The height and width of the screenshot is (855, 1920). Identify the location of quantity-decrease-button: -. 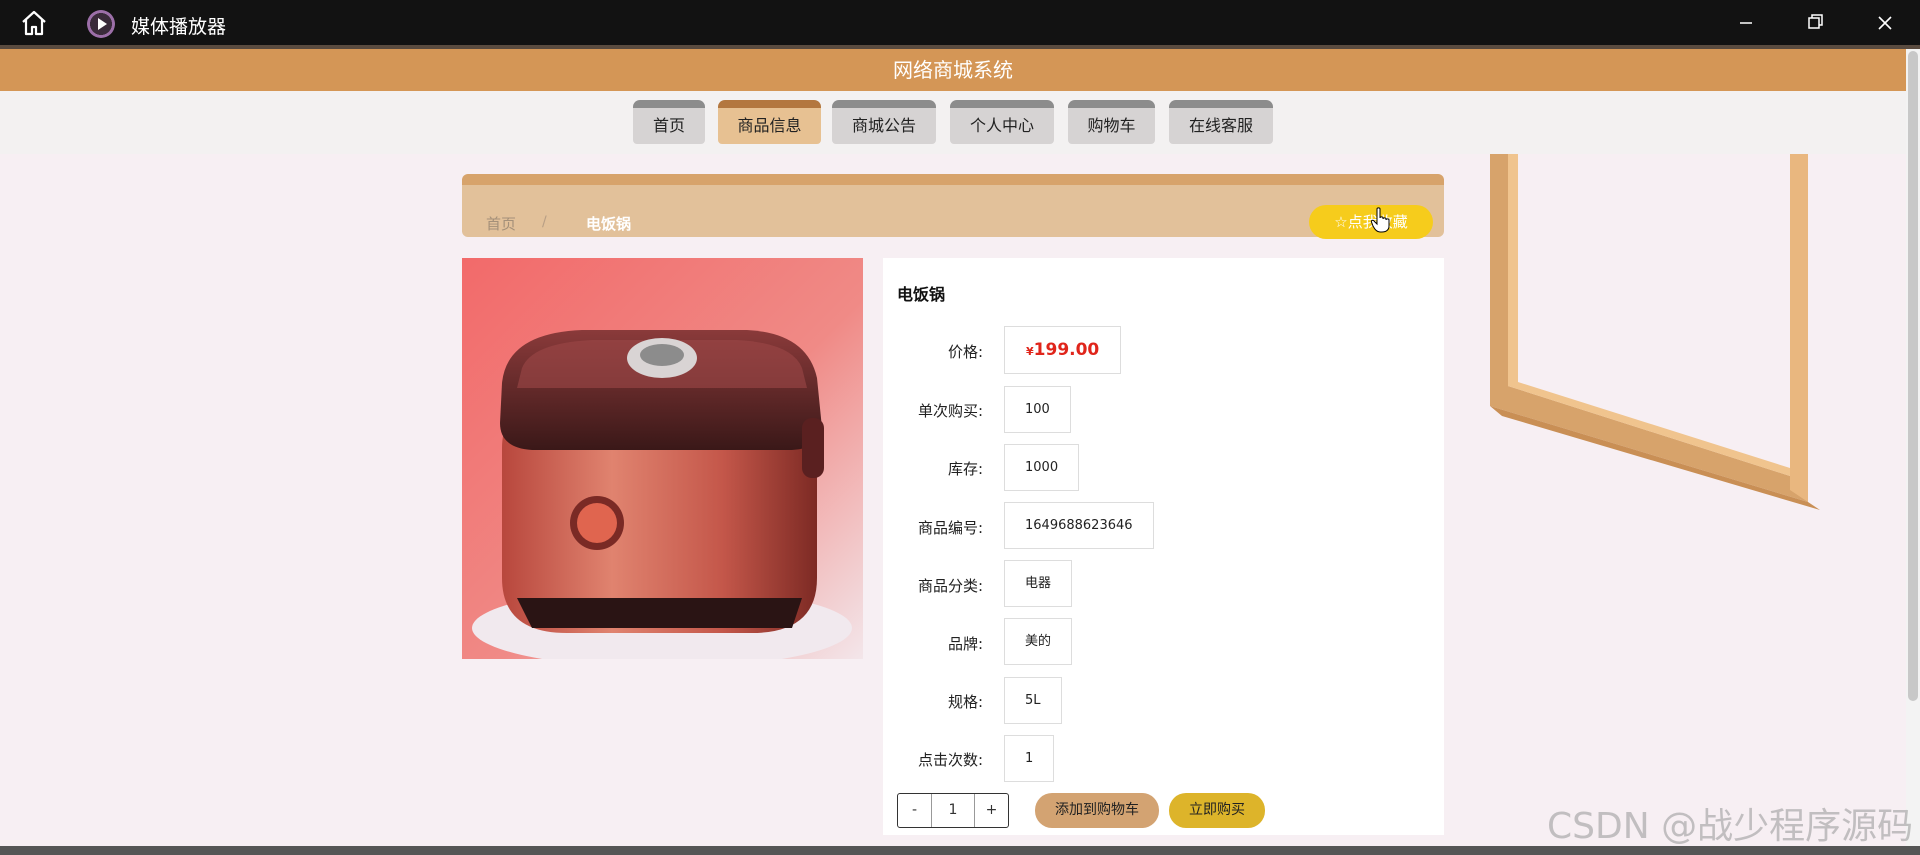
(914, 810).